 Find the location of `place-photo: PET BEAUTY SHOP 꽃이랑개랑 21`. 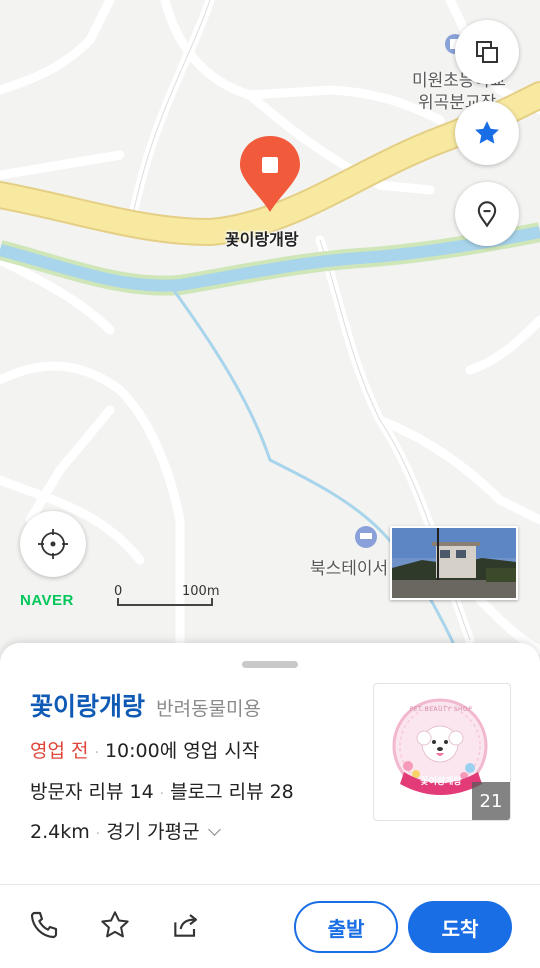

place-photo: PET BEAUTY SHOP 꽃이랑개랑 21 is located at coordinates (442, 752).